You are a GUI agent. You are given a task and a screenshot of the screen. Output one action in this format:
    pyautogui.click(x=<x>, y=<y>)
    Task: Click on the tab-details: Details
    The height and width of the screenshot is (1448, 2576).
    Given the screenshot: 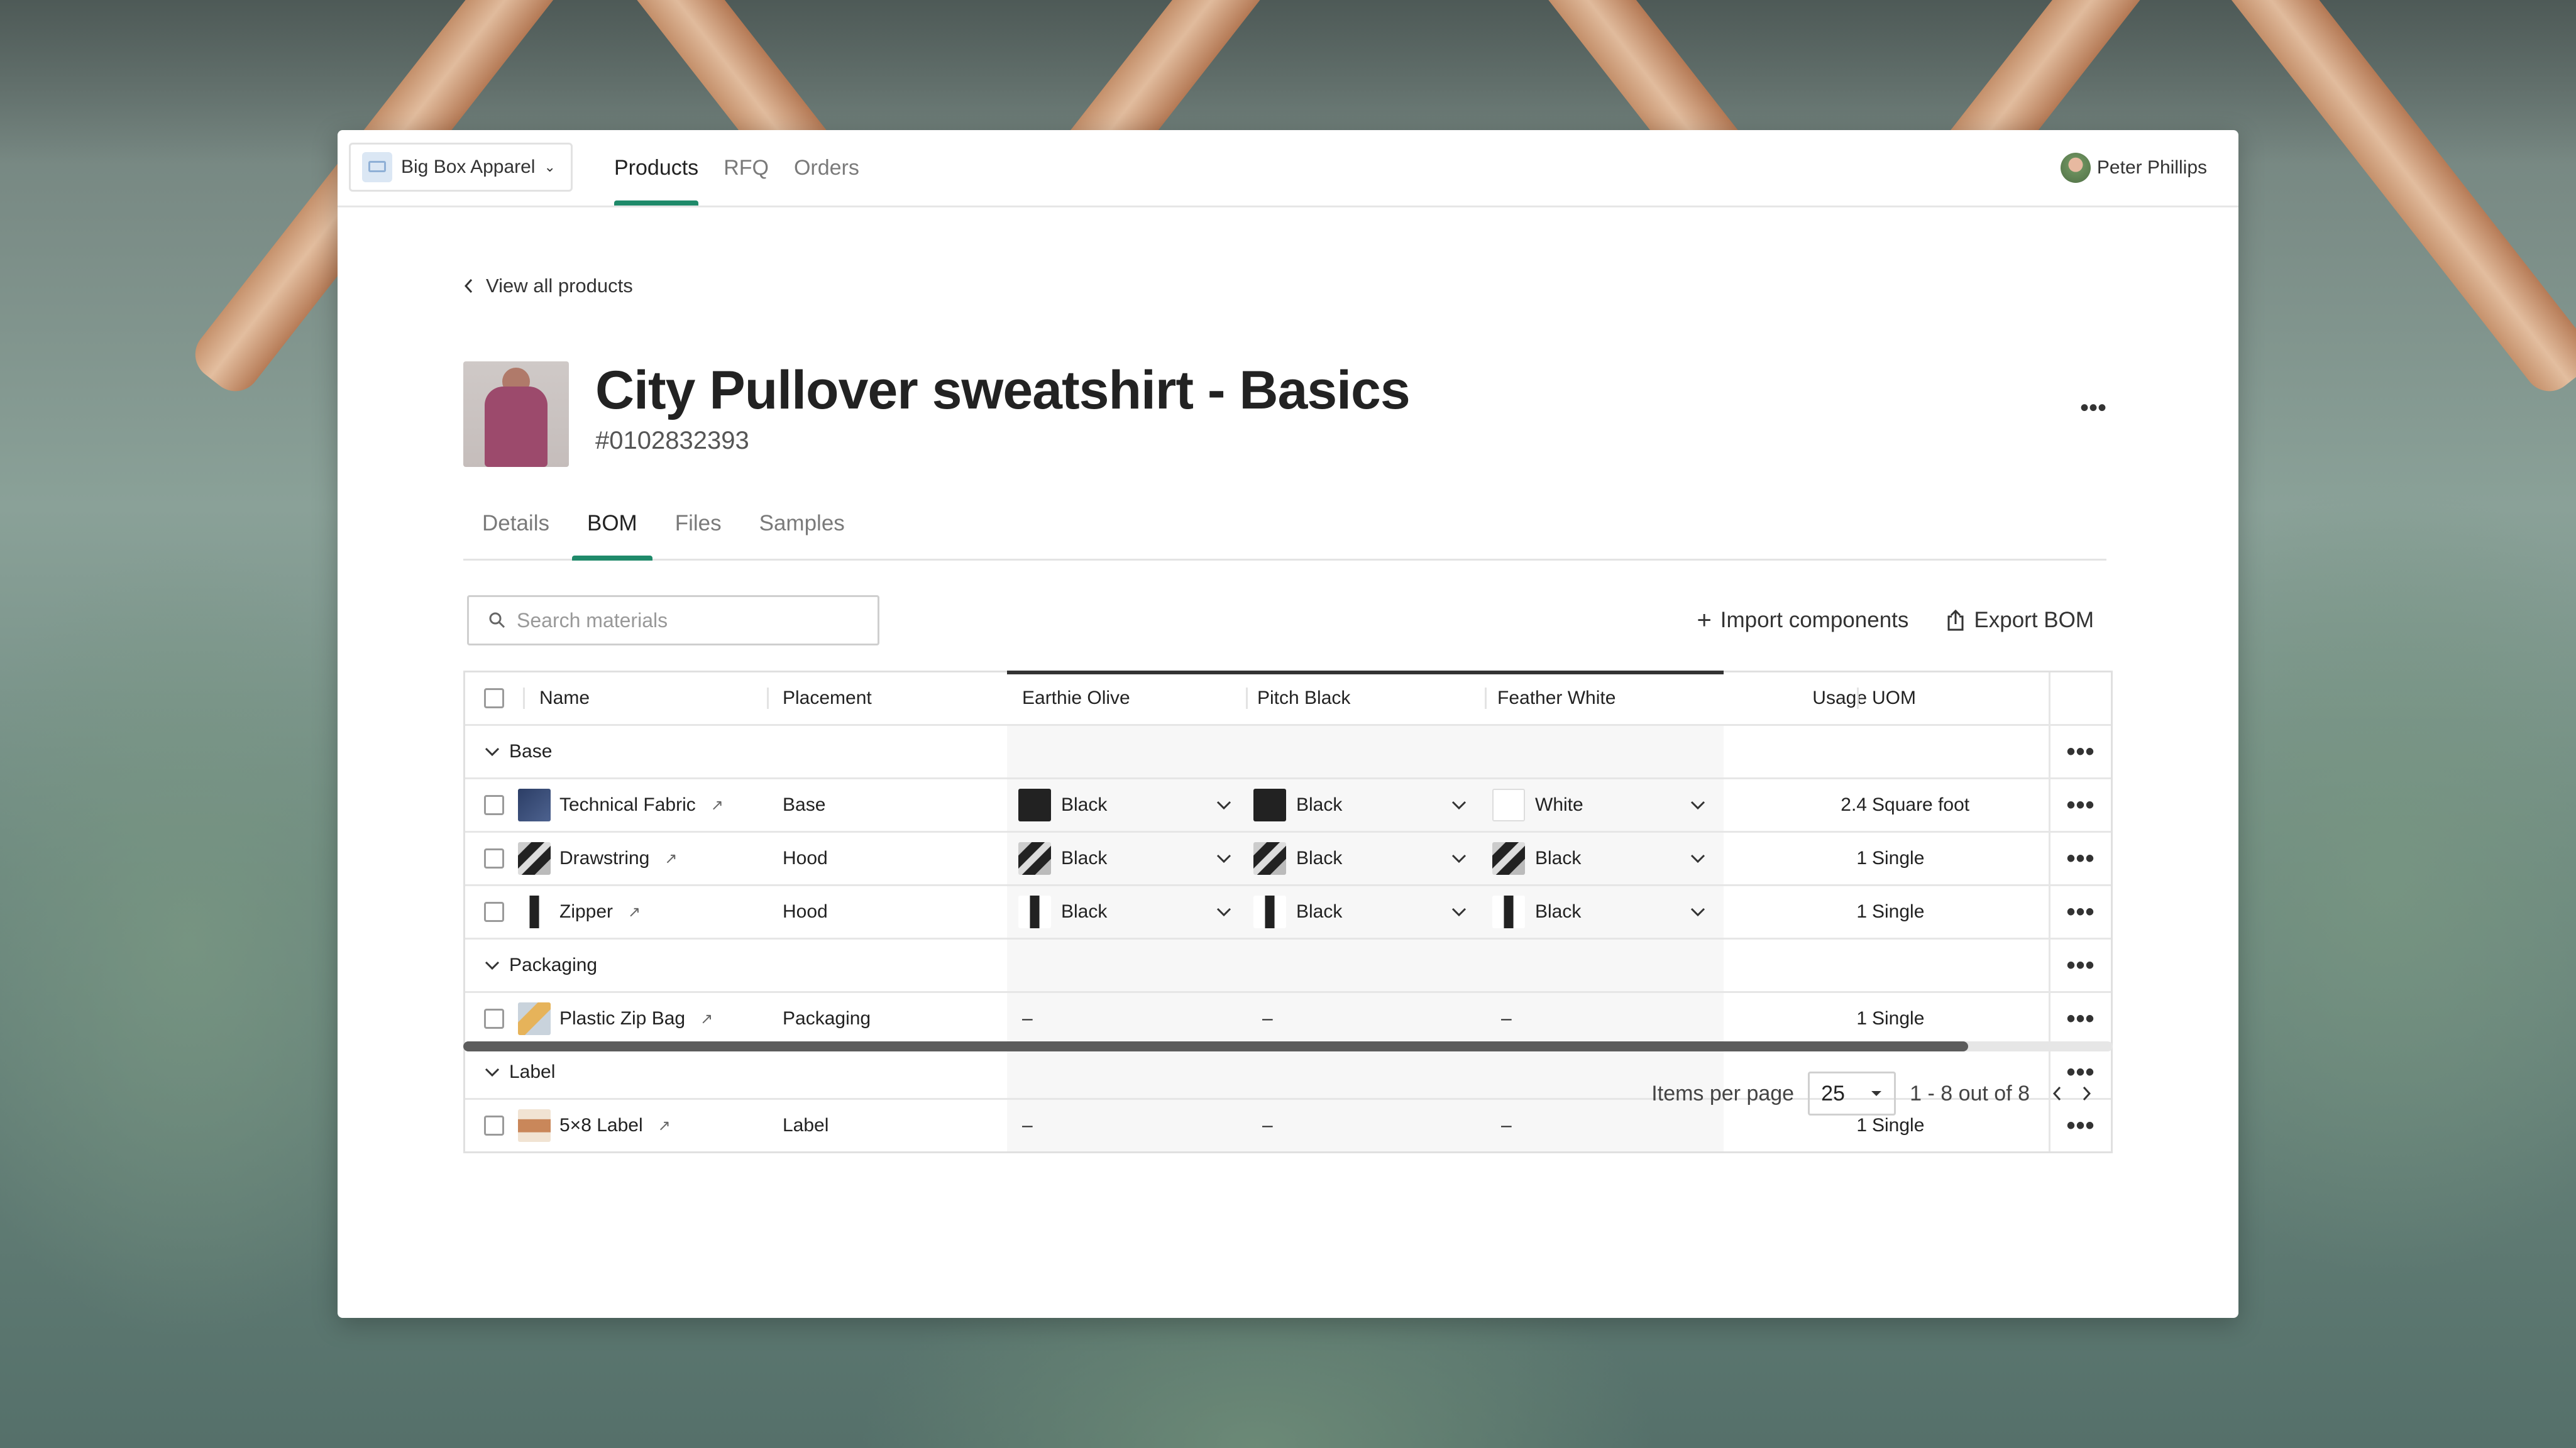 What is the action you would take?
    pyautogui.click(x=516, y=523)
    